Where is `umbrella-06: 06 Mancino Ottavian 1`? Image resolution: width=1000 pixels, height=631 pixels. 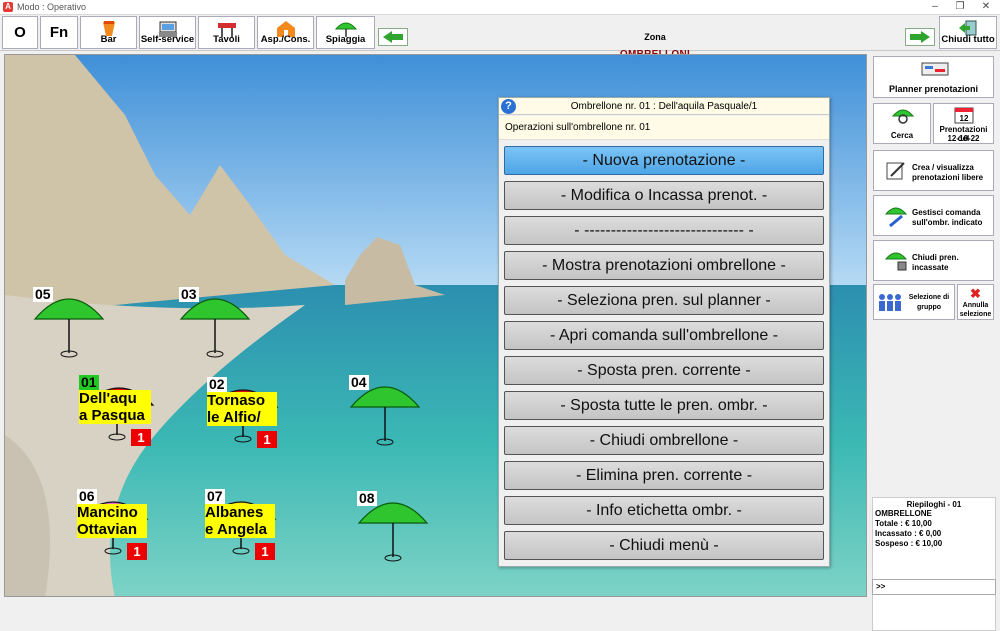
umbrella-06: 06 Mancino Ottavian 1 is located at coordinates (117, 529).